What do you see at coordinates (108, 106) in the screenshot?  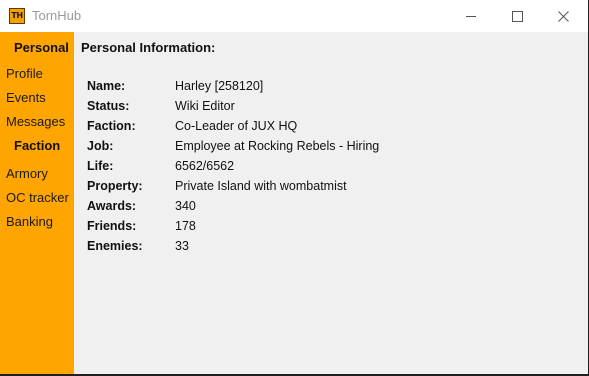 I see `info-label: Status:` at bounding box center [108, 106].